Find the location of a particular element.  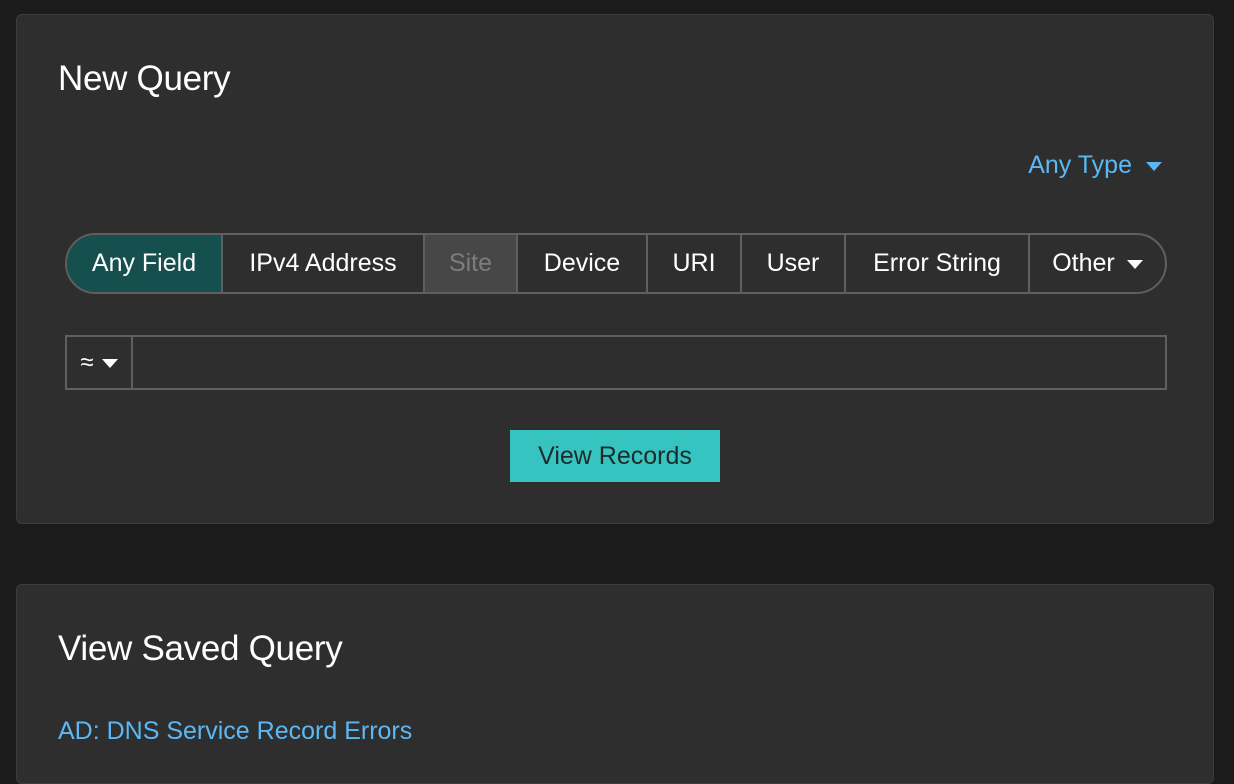

operator-select: ≈ is located at coordinates (99, 362).